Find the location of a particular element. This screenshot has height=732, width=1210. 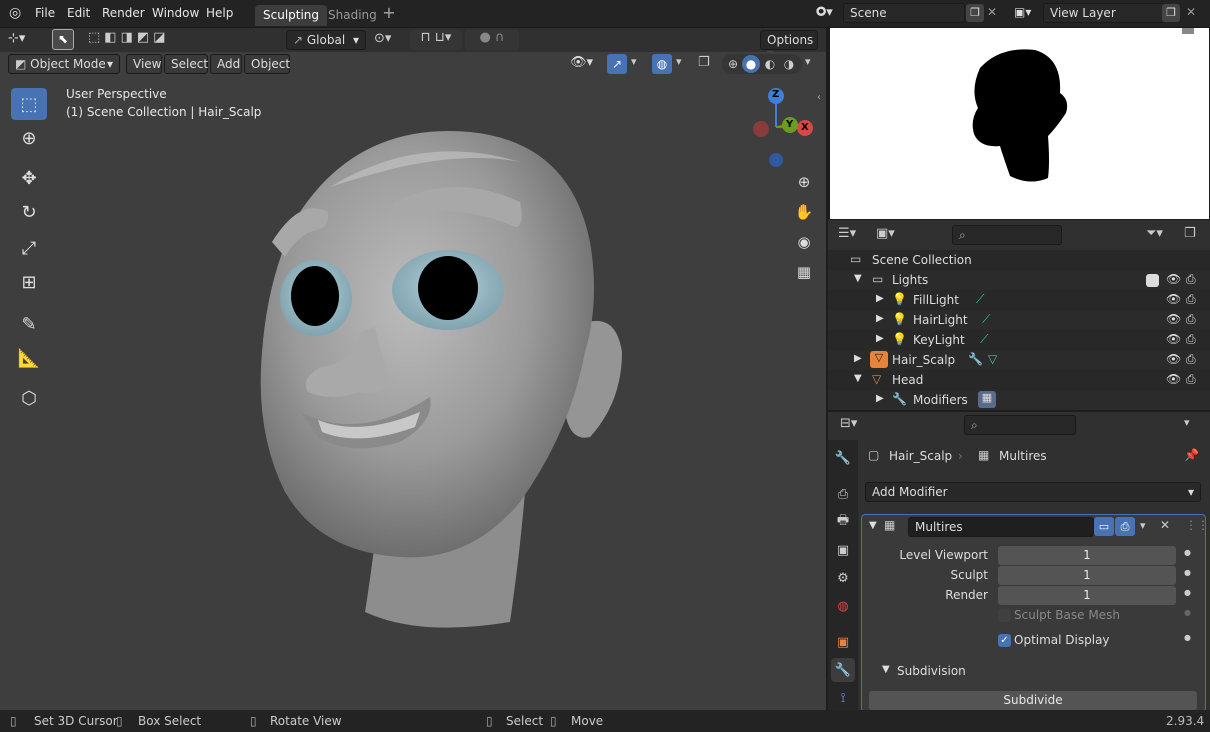

render-levels-field: 1 is located at coordinates (1087, 595).